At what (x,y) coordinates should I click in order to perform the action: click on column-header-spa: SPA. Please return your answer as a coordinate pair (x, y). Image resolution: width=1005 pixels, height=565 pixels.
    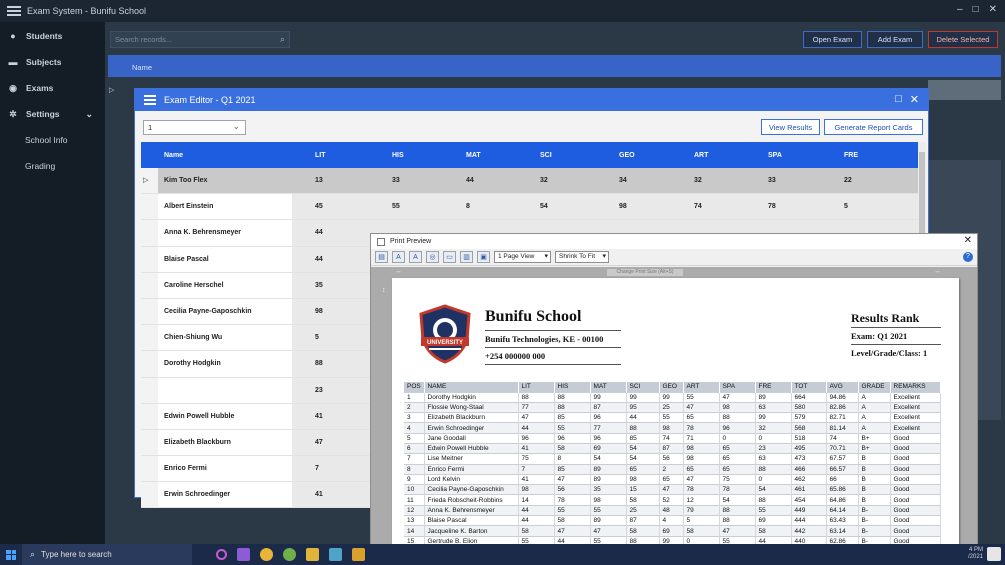
    Looking at the image, I should click on (775, 155).